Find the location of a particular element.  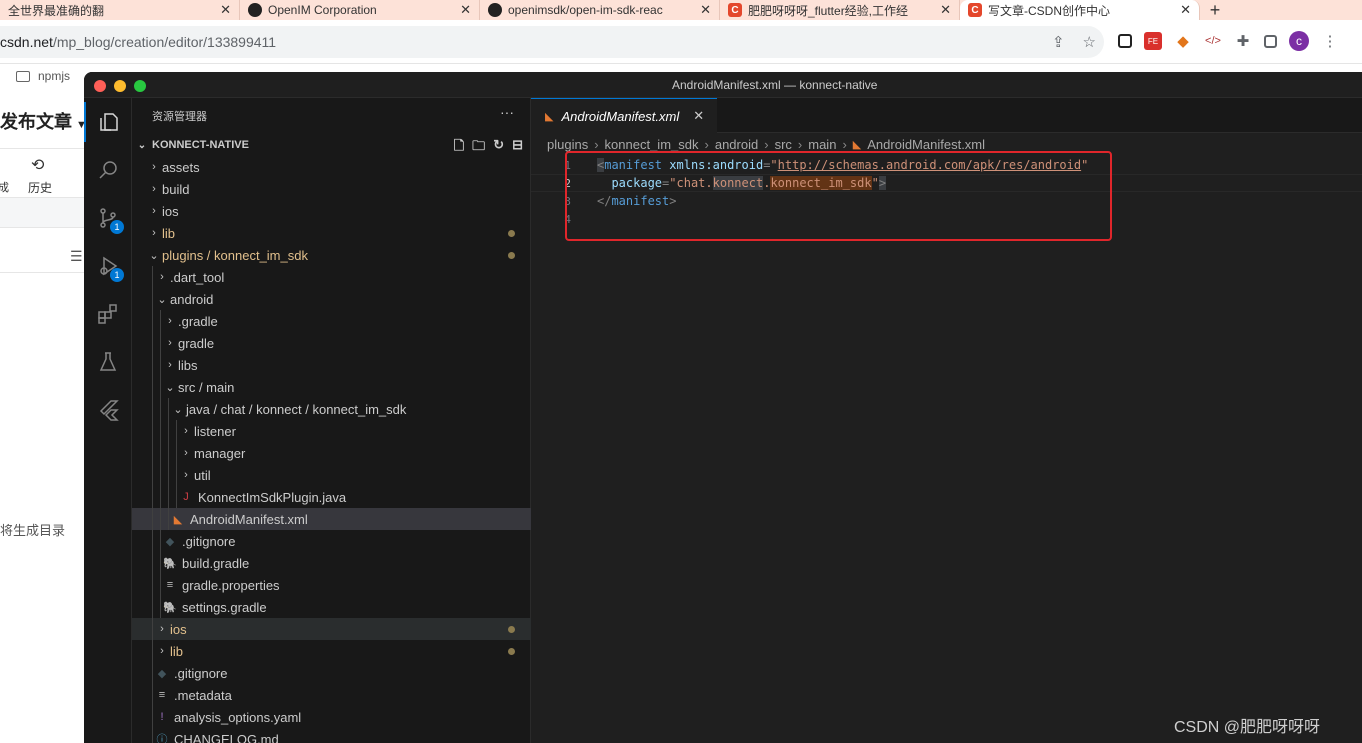

tree-file: J KonnectImSdkPlugin.java is located at coordinates (331, 497).